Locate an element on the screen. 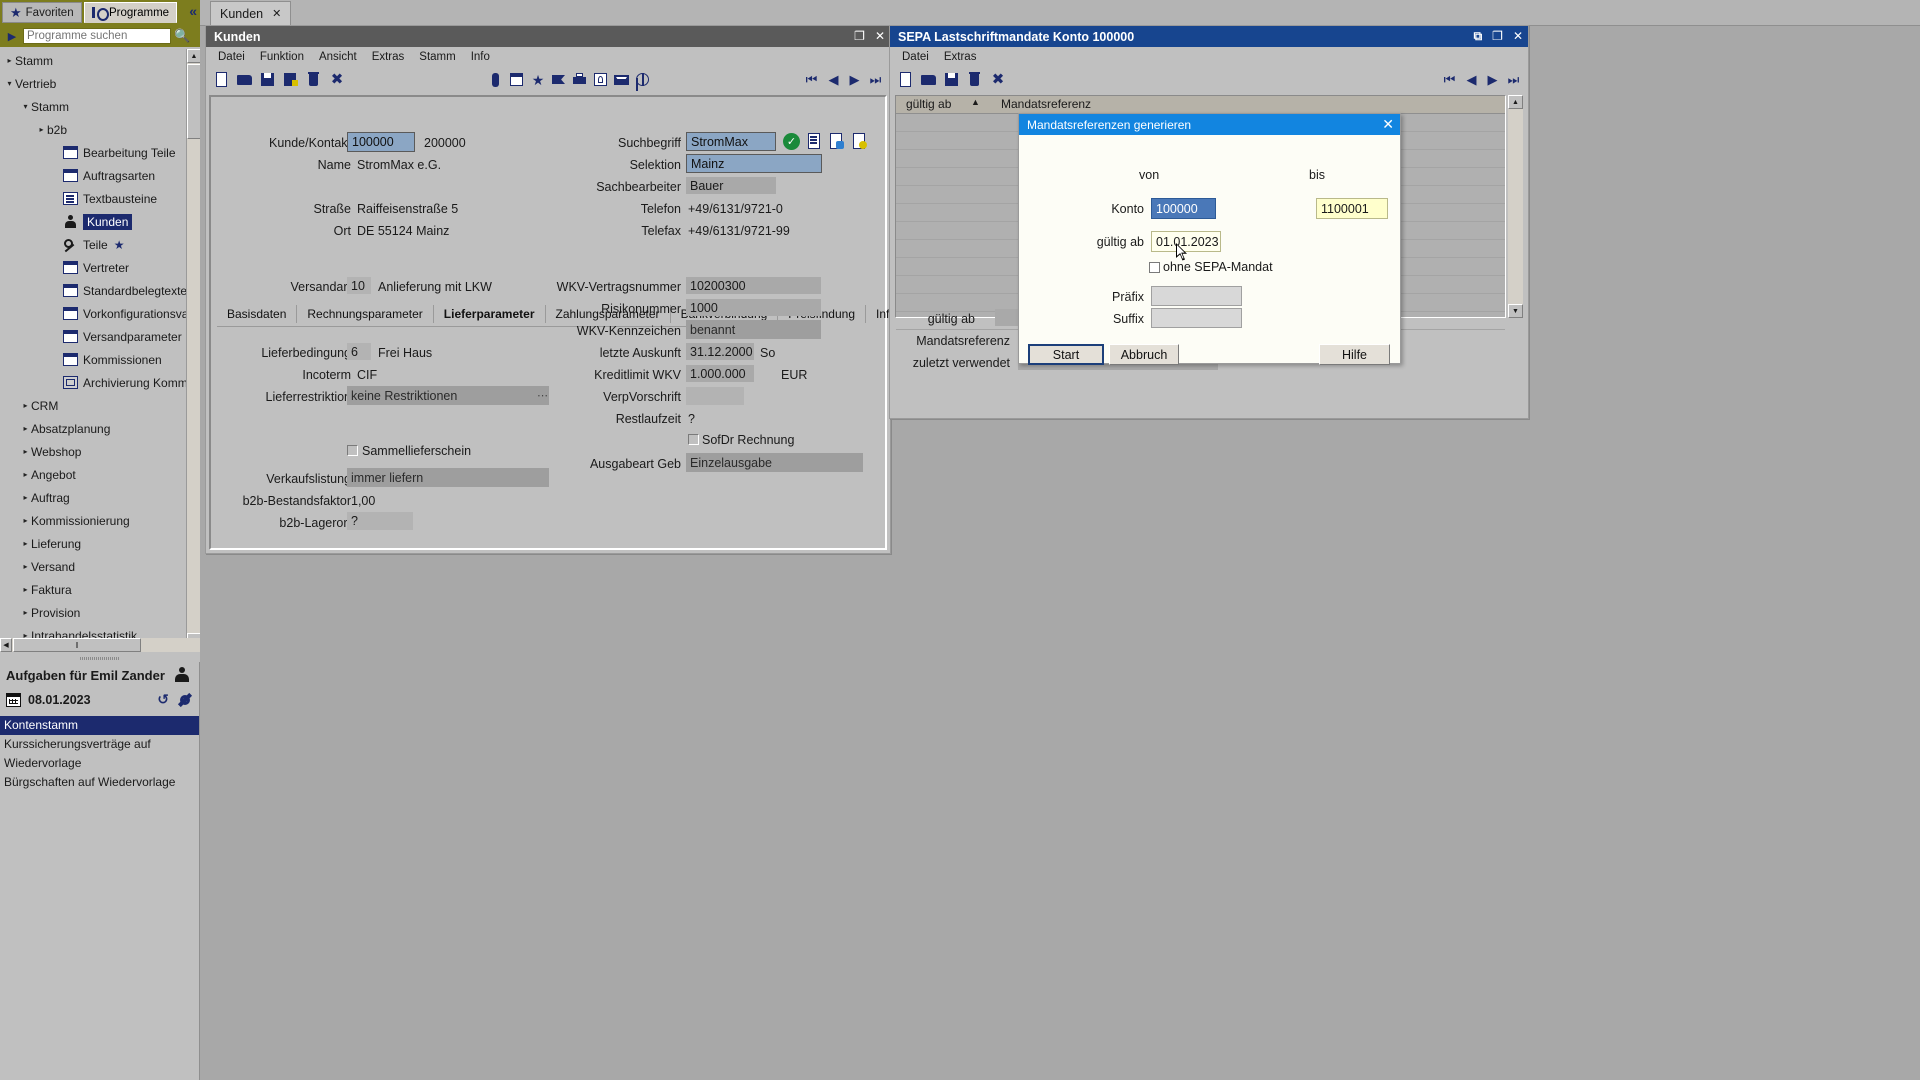 This screenshot has width=1920, height=1080. tree-item-archivierung-kommissi: Archivierung Kommissi is located at coordinates (93, 382).